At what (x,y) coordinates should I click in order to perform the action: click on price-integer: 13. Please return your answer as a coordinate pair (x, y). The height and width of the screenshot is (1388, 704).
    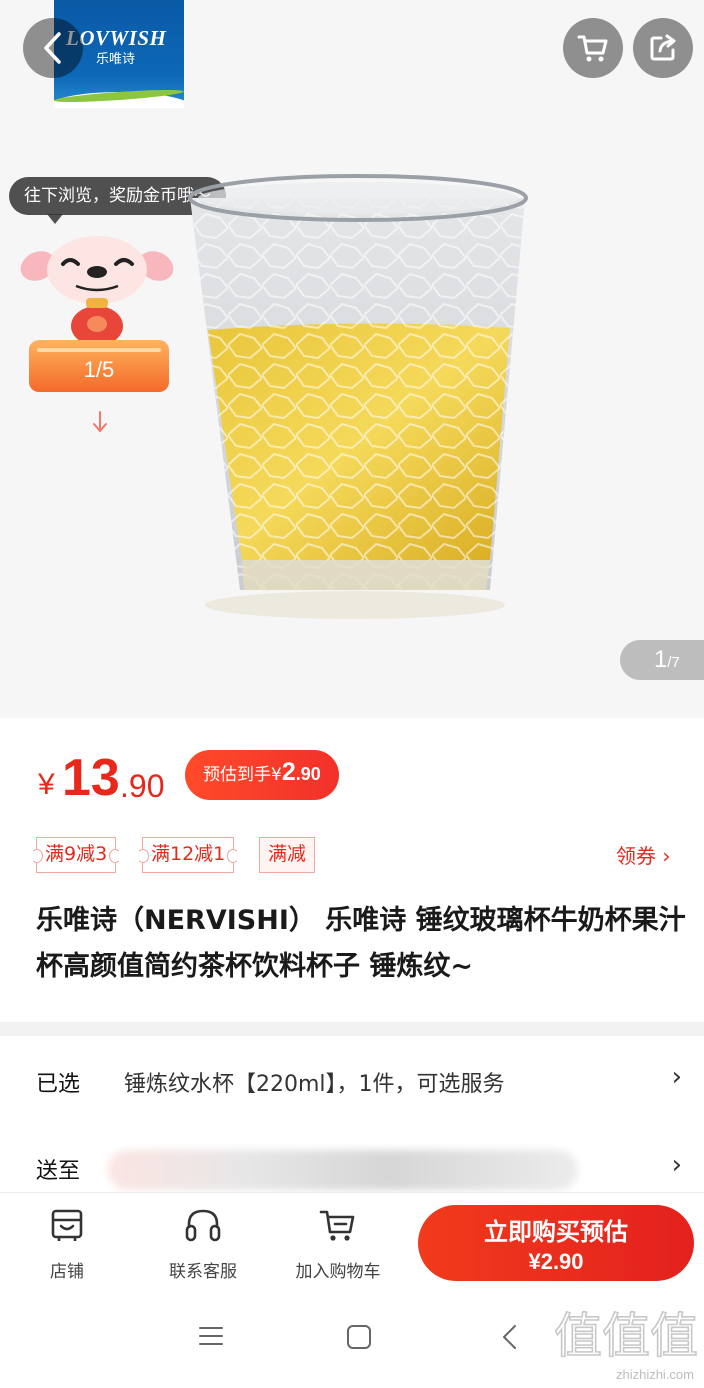
    Looking at the image, I should click on (91, 778).